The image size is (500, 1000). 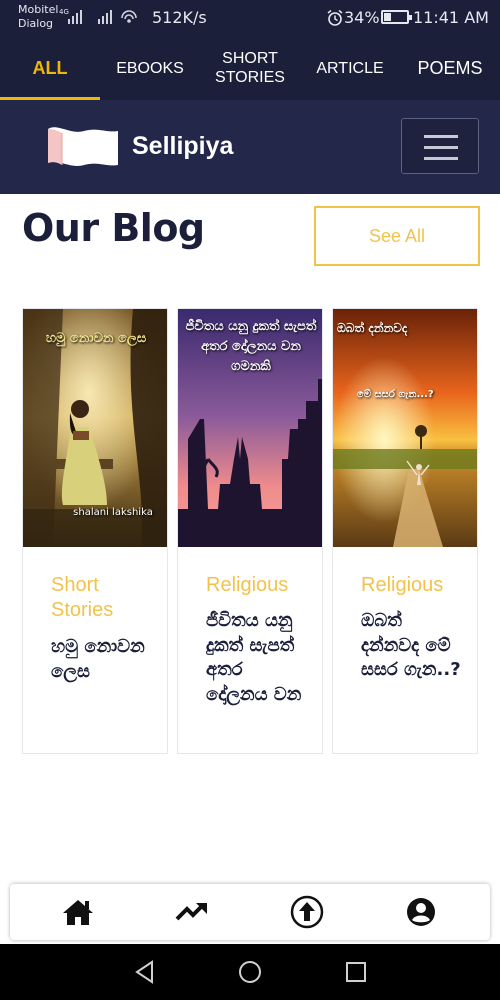 I want to click on system-navigation-bar, so click(x=250, y=972).